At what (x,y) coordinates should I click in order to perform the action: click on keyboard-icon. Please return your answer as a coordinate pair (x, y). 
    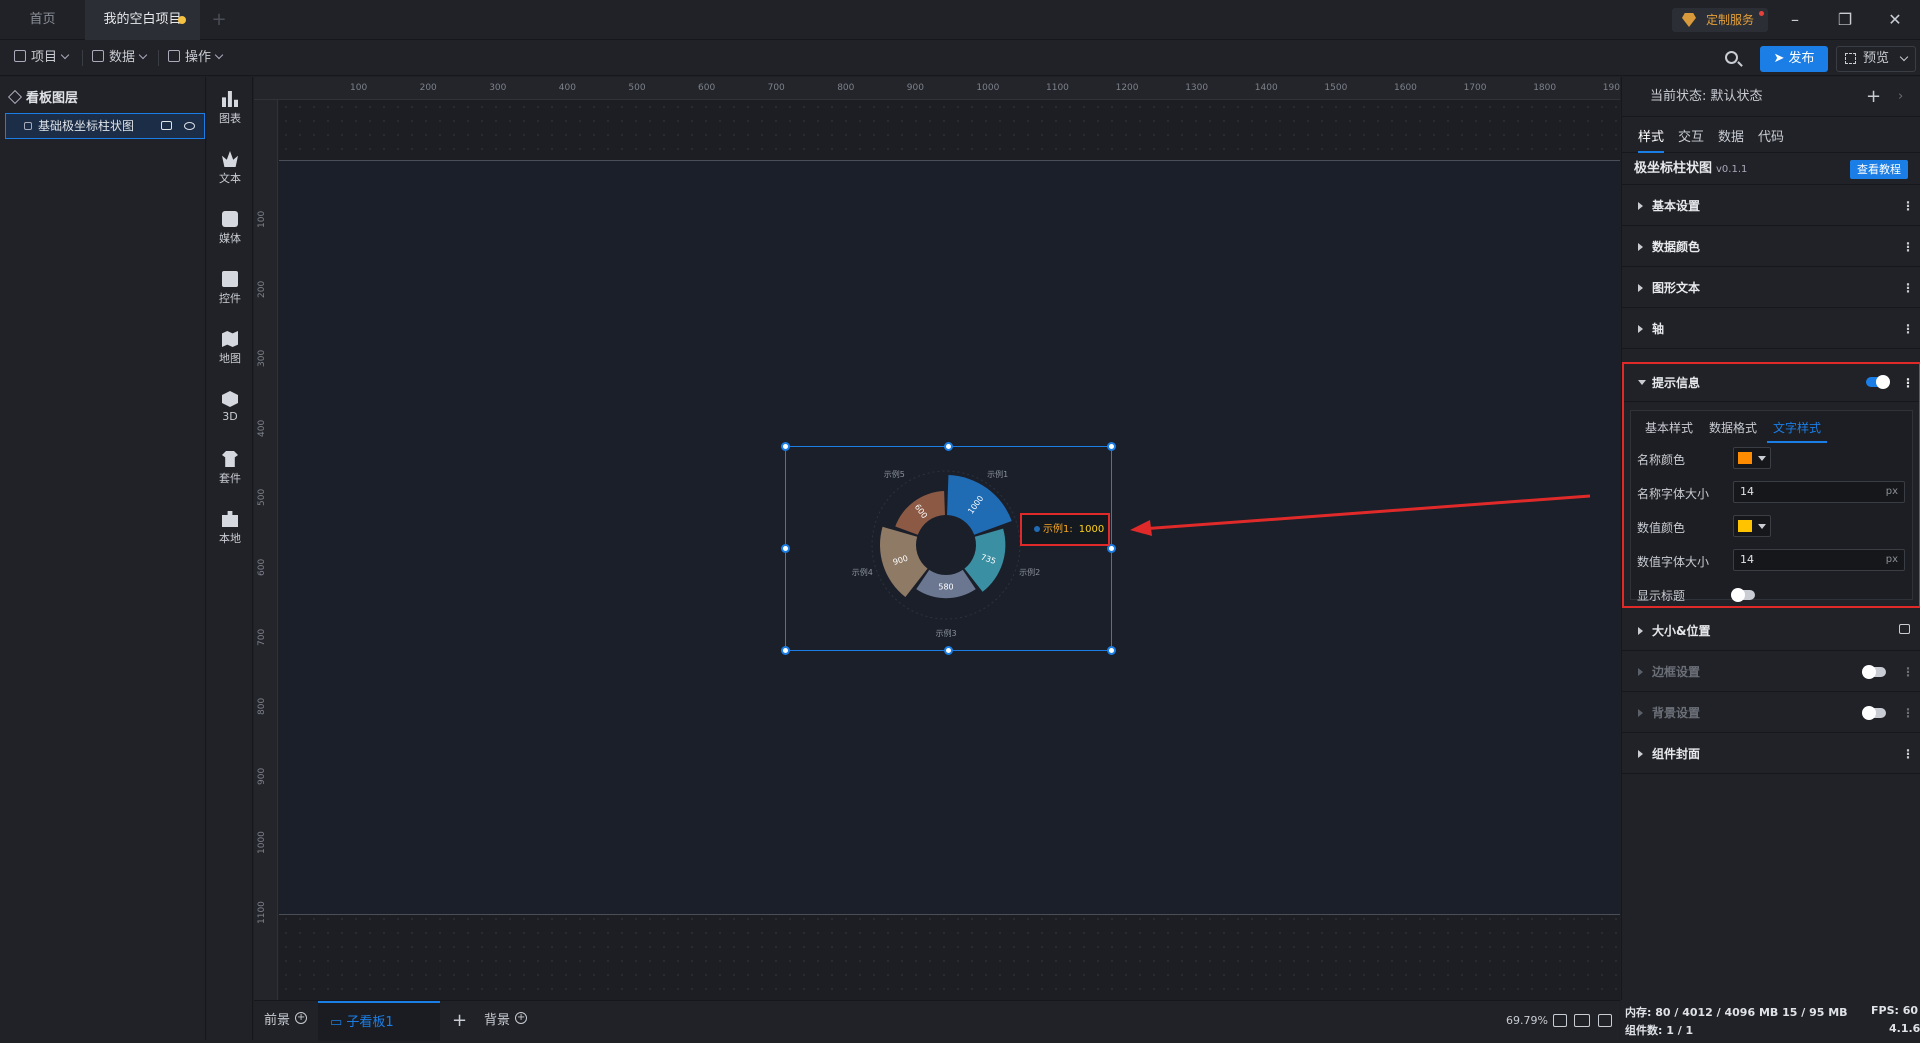
    Looking at the image, I should click on (1582, 1020).